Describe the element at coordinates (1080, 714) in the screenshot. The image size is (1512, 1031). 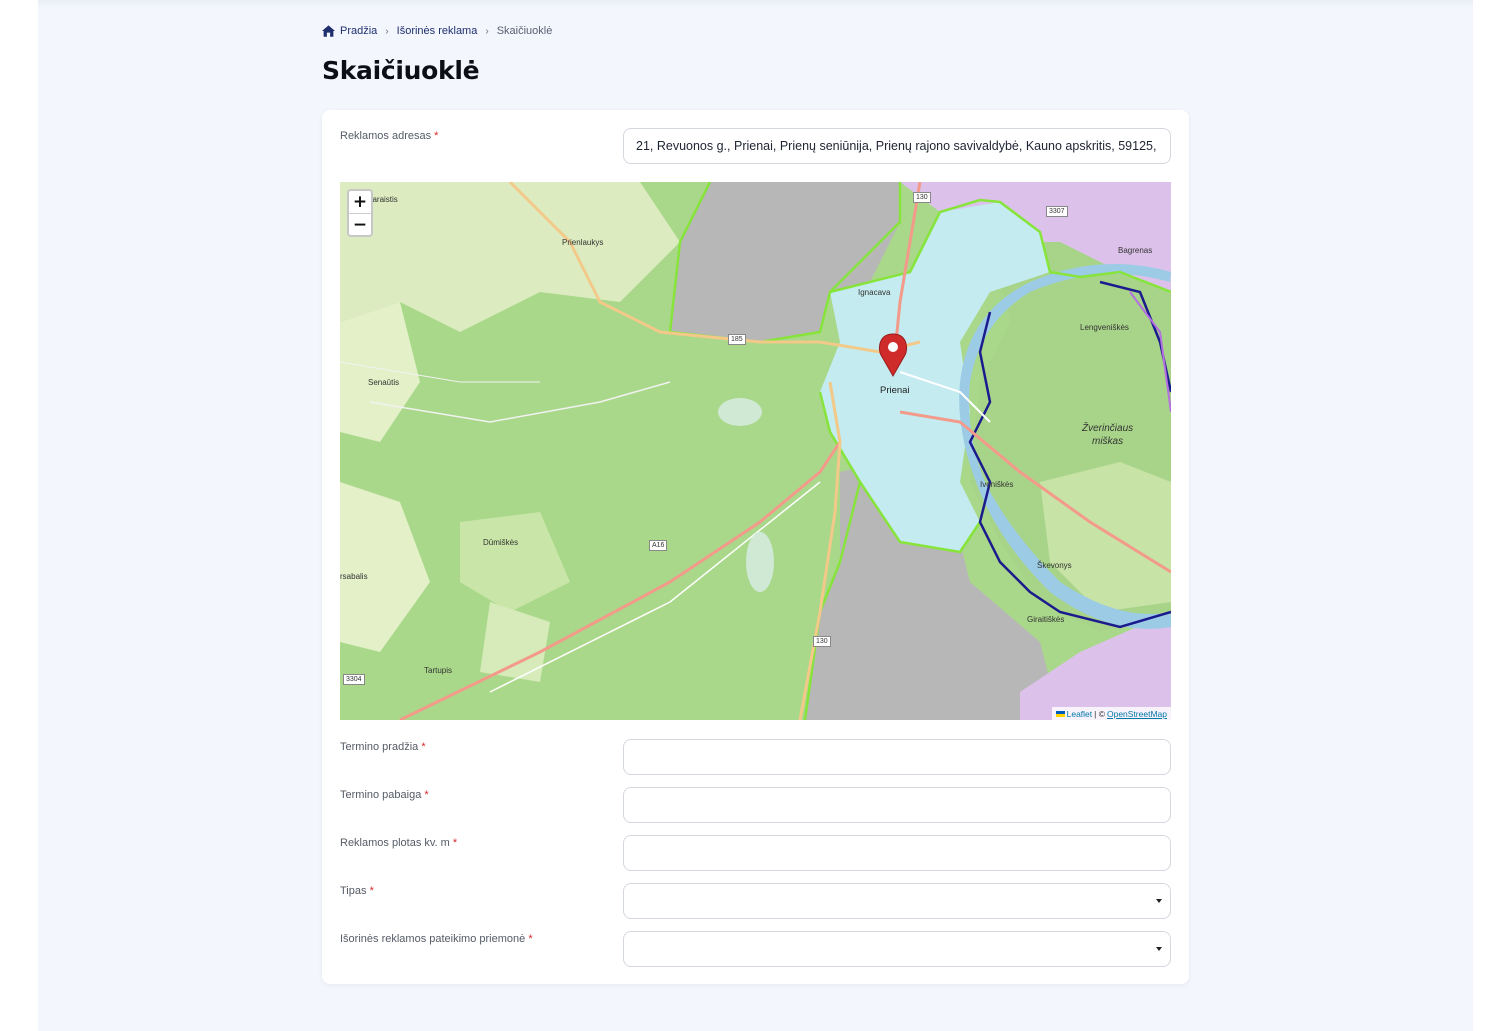
I see `leaflet-link: Leaflet` at that location.